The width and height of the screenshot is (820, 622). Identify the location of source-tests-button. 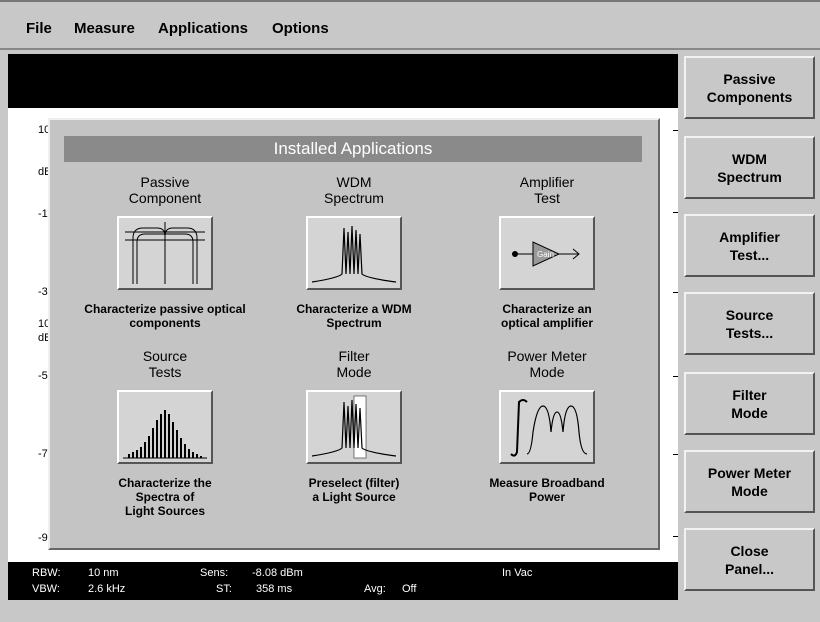
(165, 427).